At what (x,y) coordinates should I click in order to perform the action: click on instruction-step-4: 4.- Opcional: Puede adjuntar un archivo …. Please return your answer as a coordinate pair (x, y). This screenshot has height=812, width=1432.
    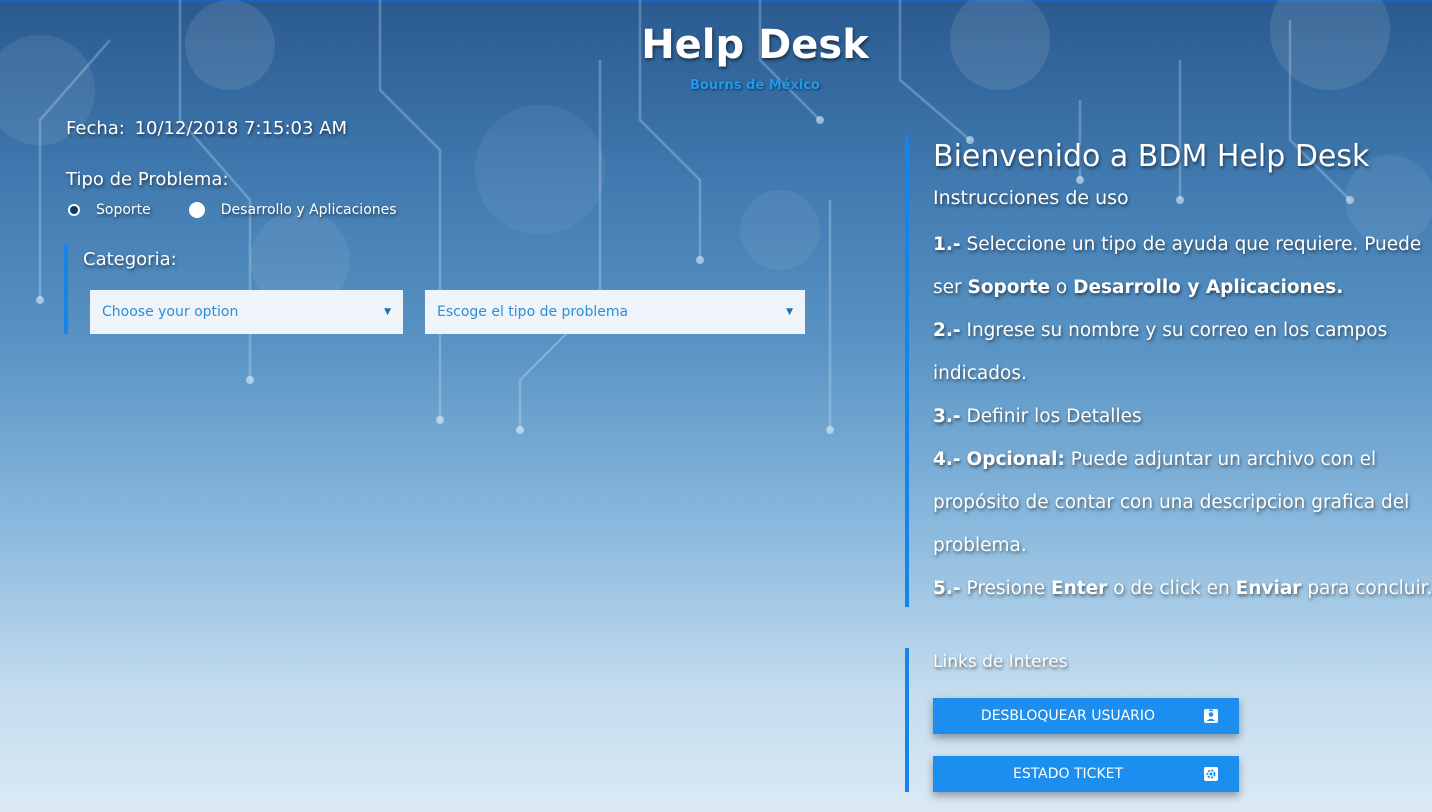
    Looking at the image, I should click on (1171, 502).